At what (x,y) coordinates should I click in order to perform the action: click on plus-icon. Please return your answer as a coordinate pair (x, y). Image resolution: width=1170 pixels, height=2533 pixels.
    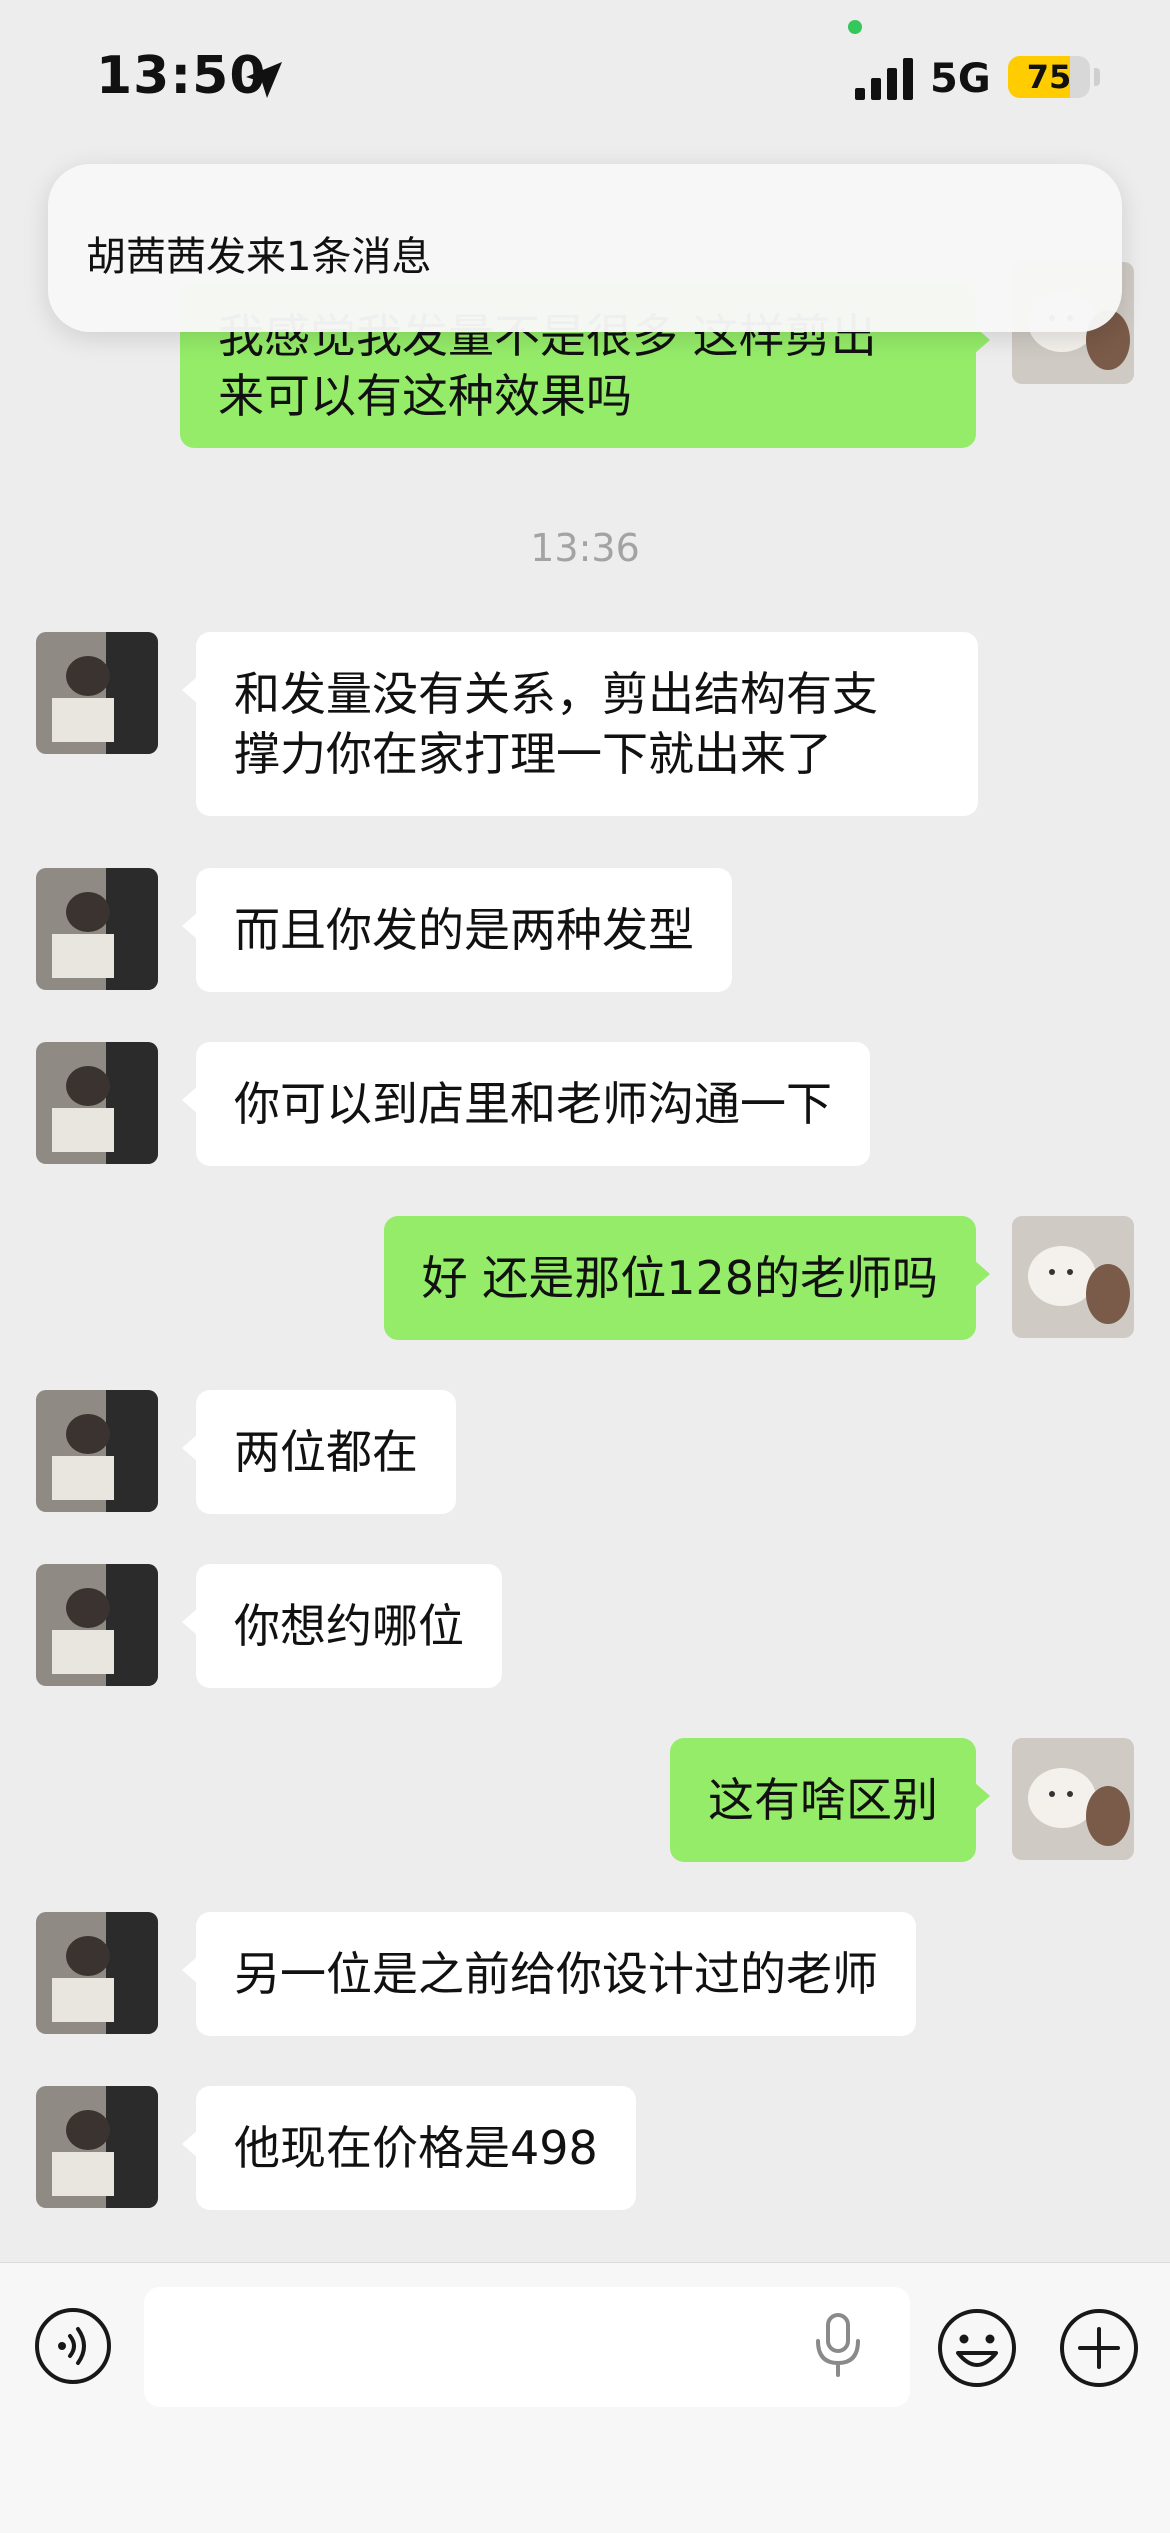
    Looking at the image, I should click on (1099, 2348).